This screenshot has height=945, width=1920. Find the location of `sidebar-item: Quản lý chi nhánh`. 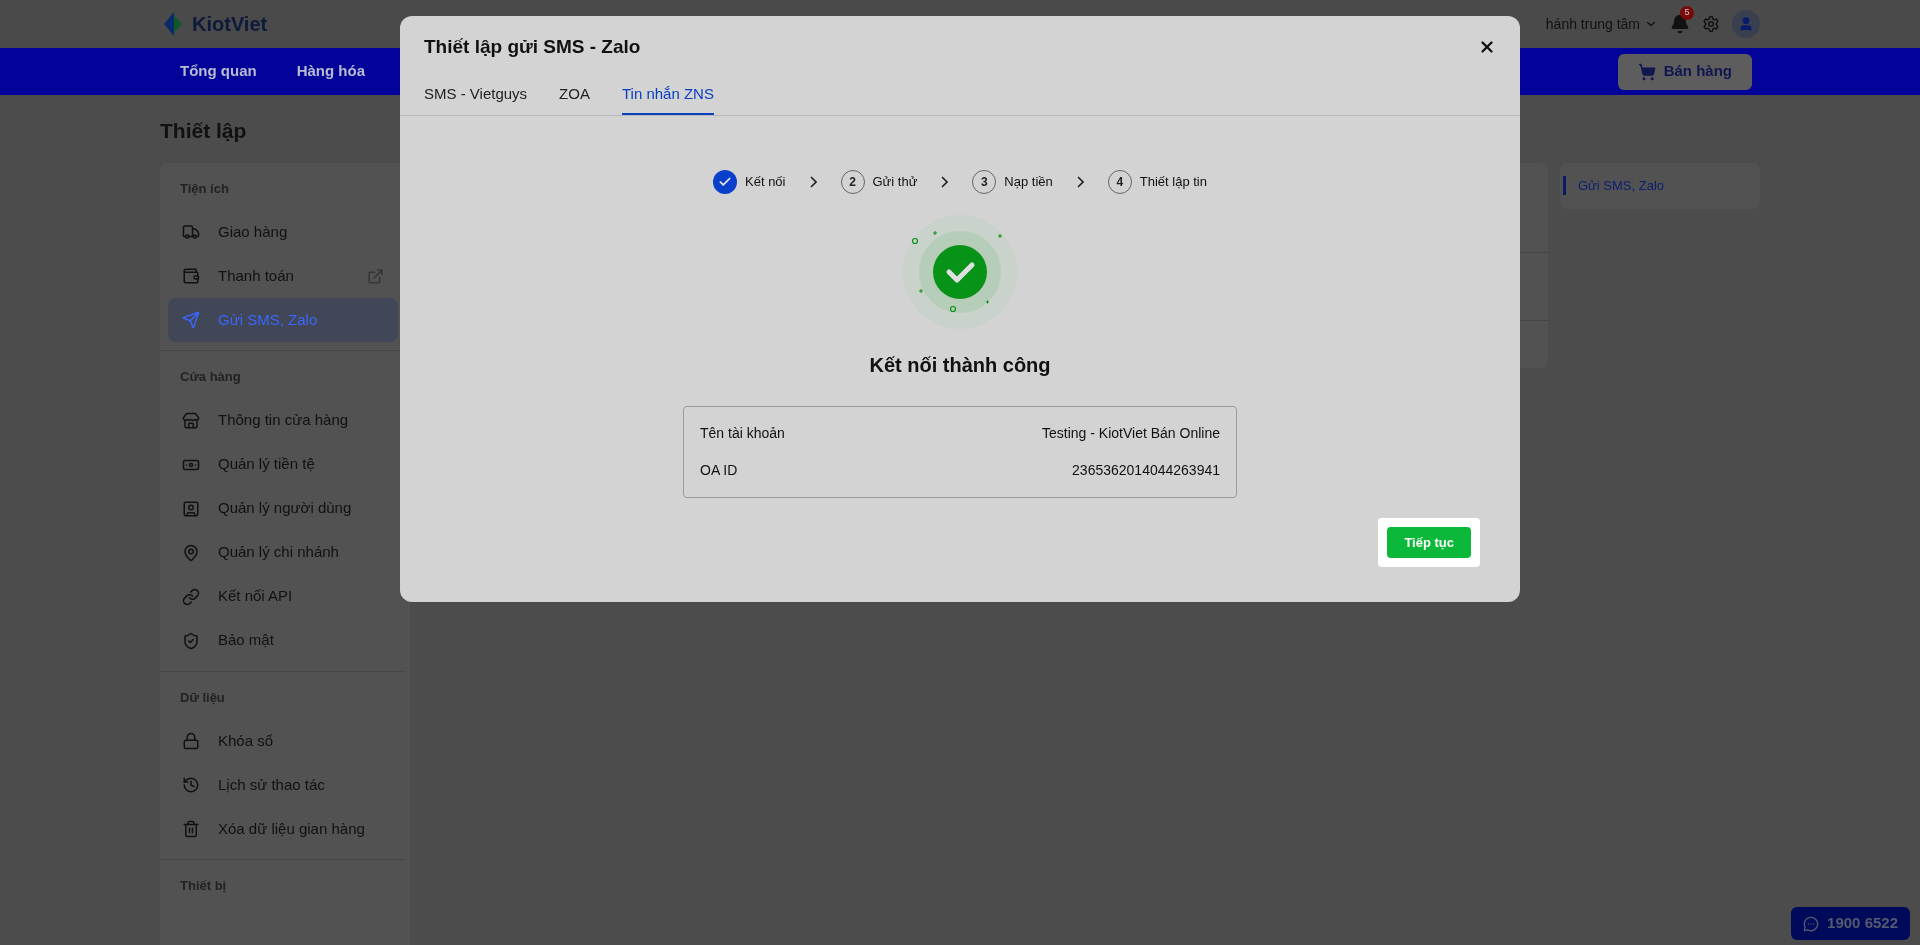

sidebar-item: Quản lý chi nhánh is located at coordinates (283, 552).